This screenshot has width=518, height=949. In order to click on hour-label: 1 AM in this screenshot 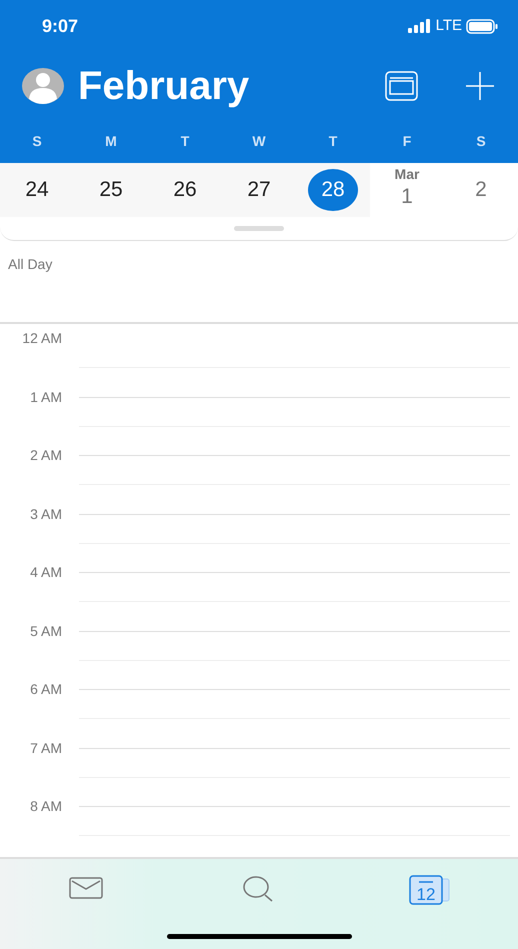, I will do `click(45, 397)`.